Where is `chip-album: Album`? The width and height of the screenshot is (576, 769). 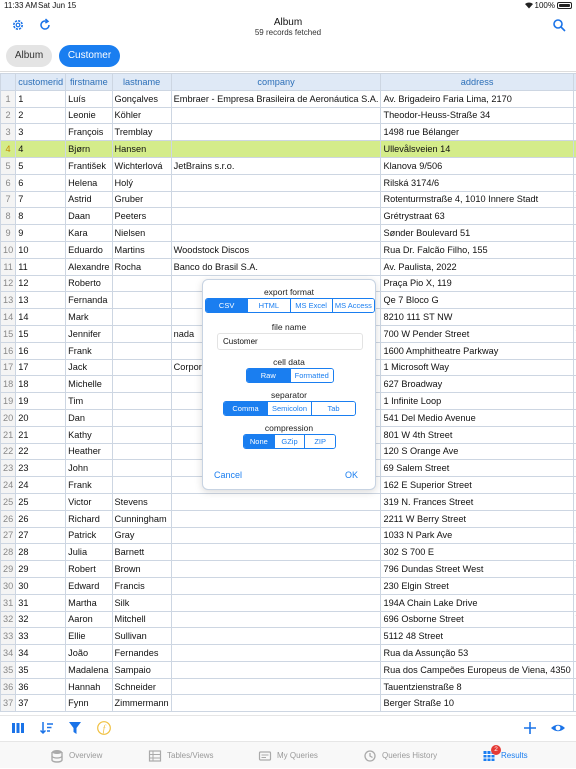 chip-album: Album is located at coordinates (29, 56).